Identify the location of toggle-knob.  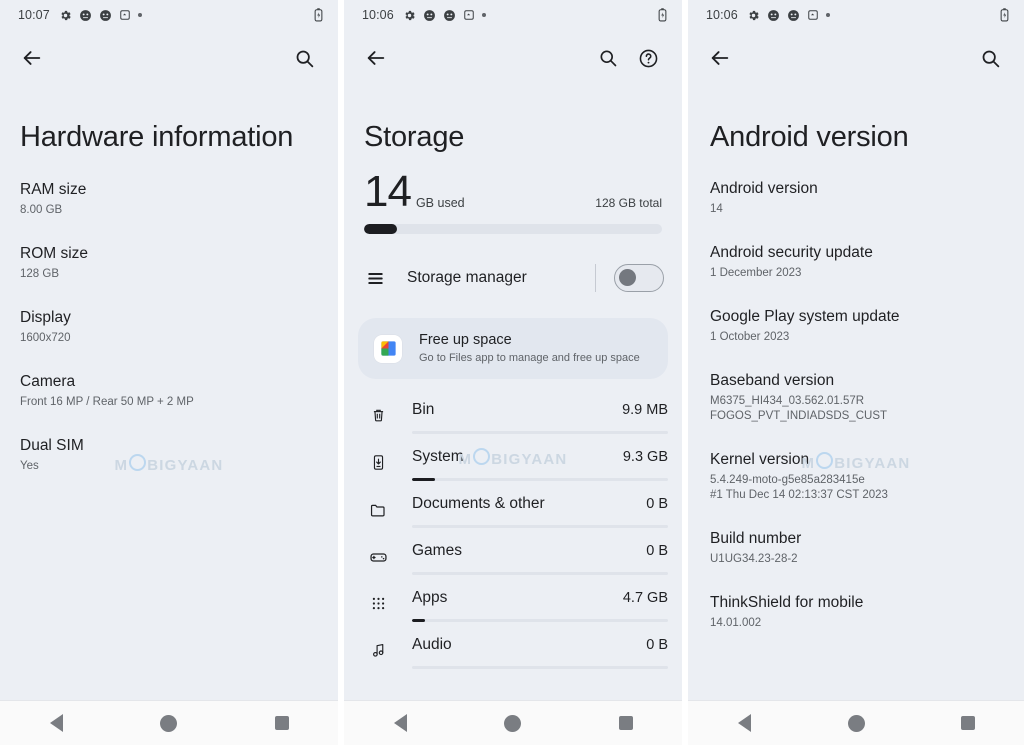
(627, 277).